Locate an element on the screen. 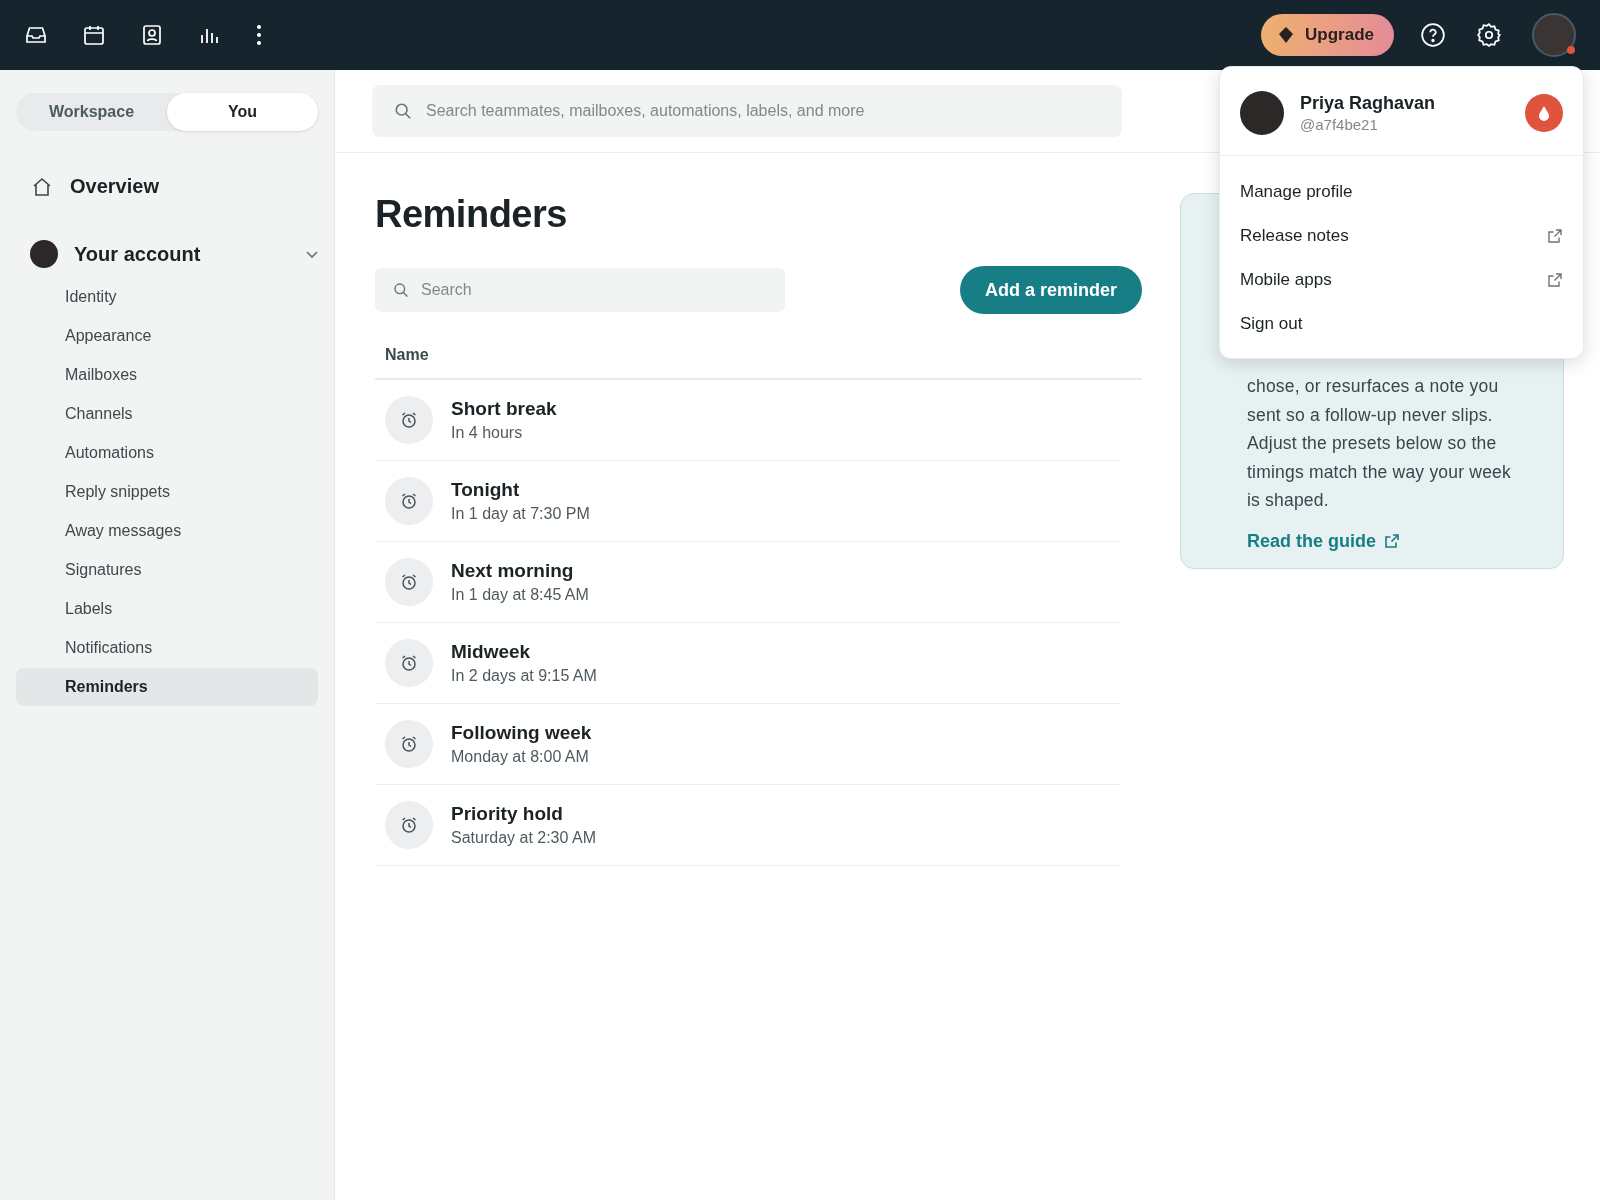 Image resolution: width=1600 pixels, height=1200 pixels. account-heading: Your account is located at coordinates (138, 254).